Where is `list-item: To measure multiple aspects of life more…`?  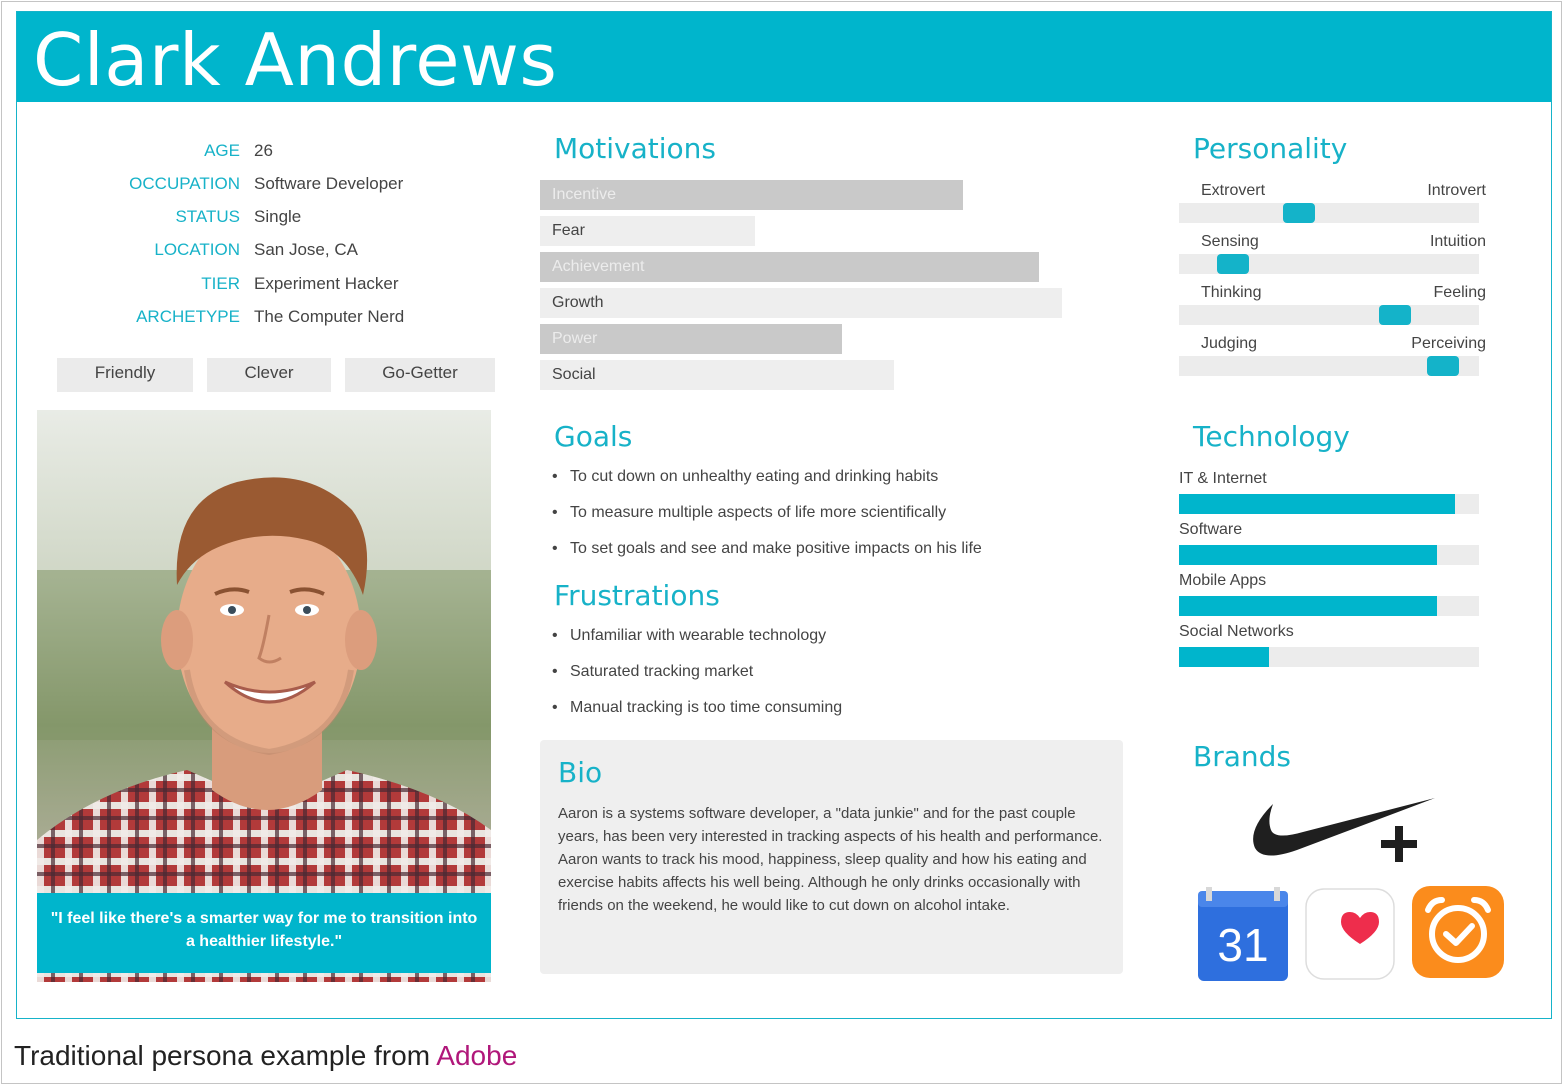
list-item: To measure multiple aspects of life more… is located at coordinates (832, 522).